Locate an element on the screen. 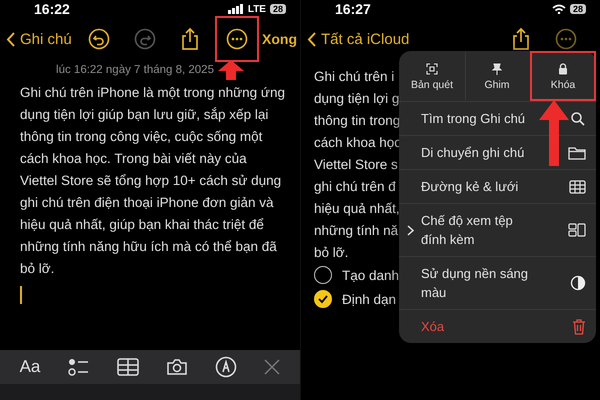  menu-item: Tìm trong Ghi chú is located at coordinates (497, 118).